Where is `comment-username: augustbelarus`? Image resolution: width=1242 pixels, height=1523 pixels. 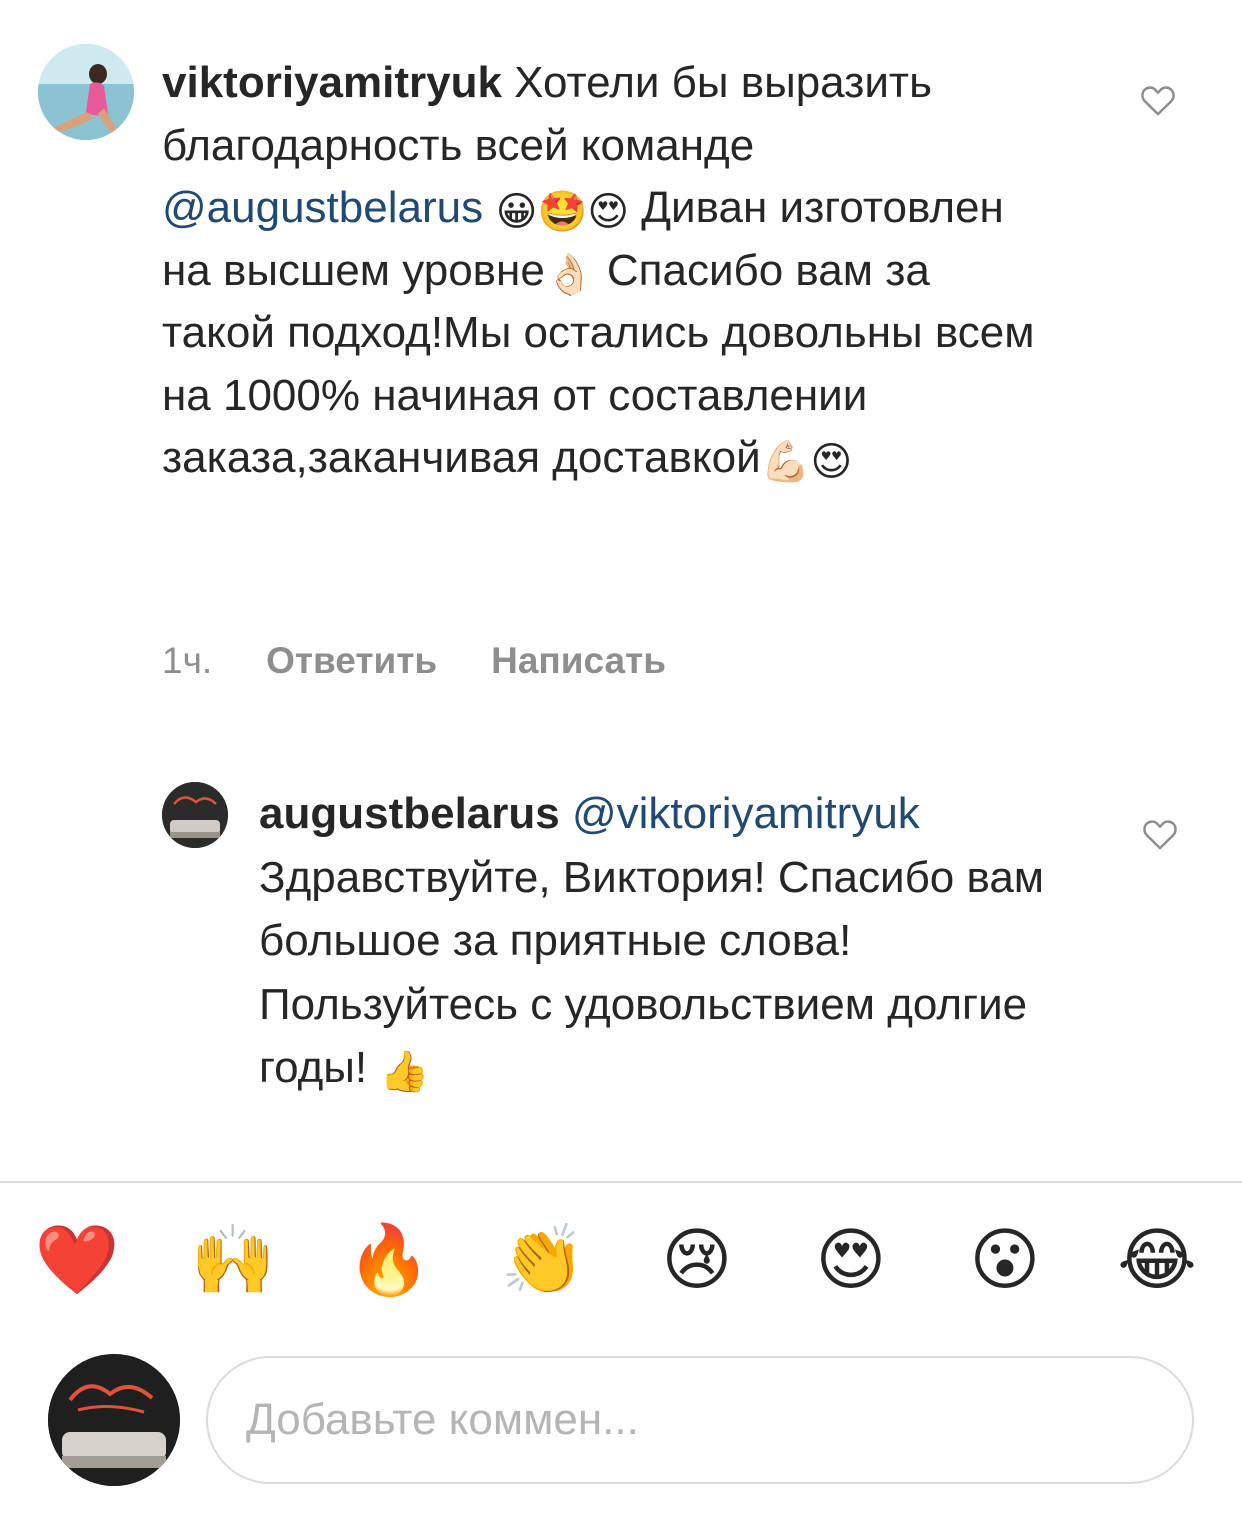 comment-username: augustbelarus is located at coordinates (409, 813).